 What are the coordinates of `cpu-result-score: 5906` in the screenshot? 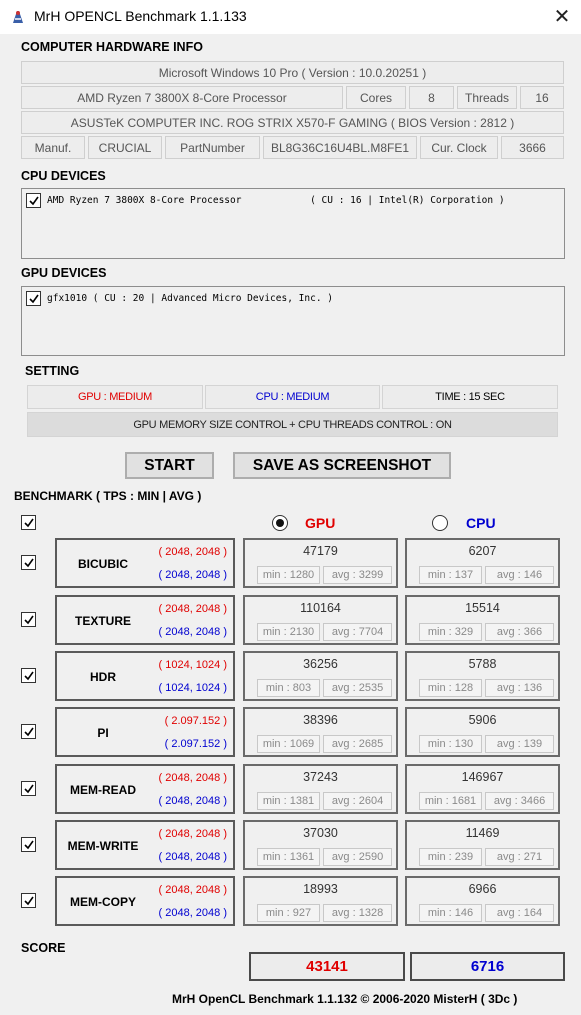 It's located at (482, 720).